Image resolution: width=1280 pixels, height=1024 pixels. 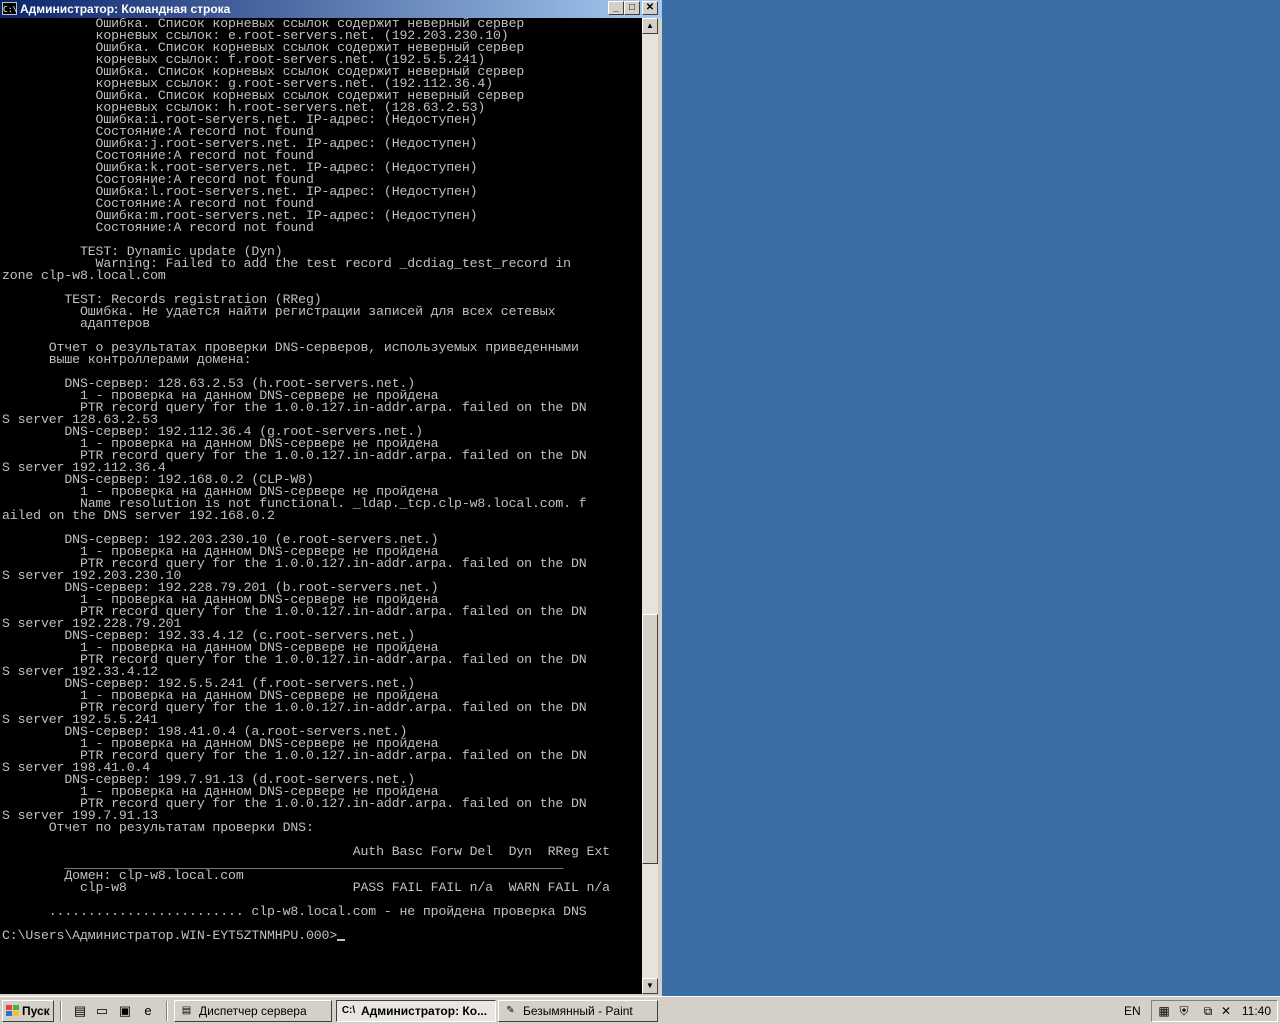 I want to click on console-line: Состояние:A record not found, so click(x=158, y=227).